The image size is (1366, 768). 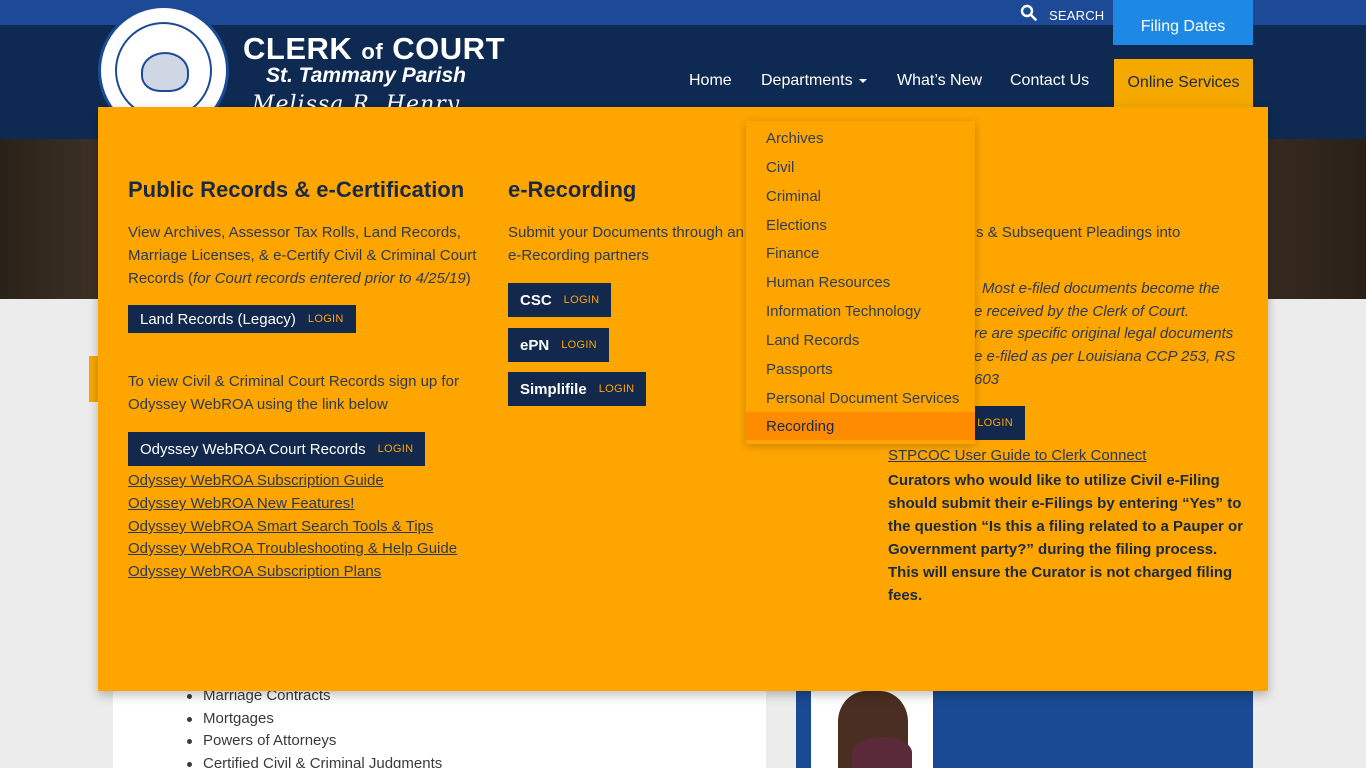 What do you see at coordinates (1028, 15) in the screenshot?
I see `search-icon` at bounding box center [1028, 15].